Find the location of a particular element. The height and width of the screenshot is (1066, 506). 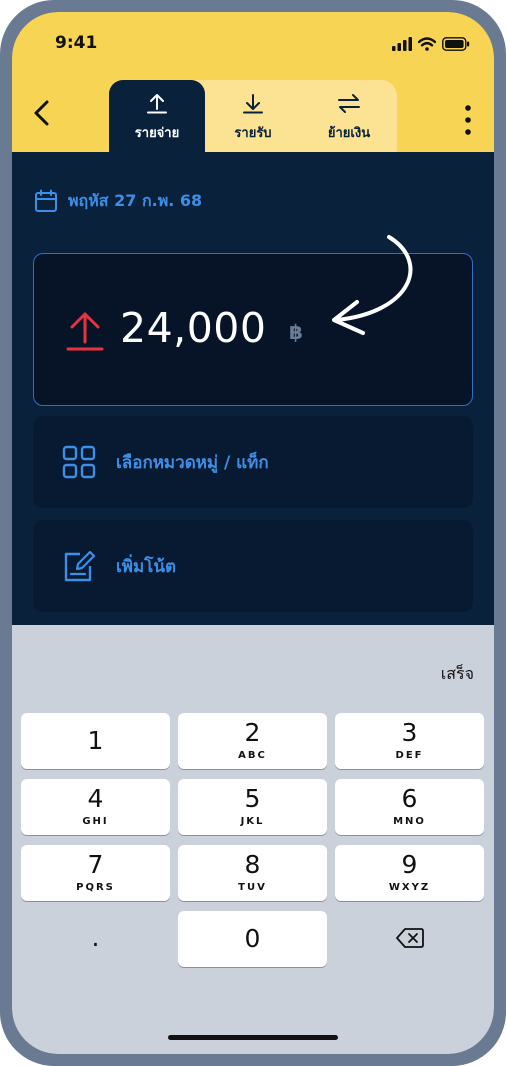

key-digit: 9 is located at coordinates (409, 864).